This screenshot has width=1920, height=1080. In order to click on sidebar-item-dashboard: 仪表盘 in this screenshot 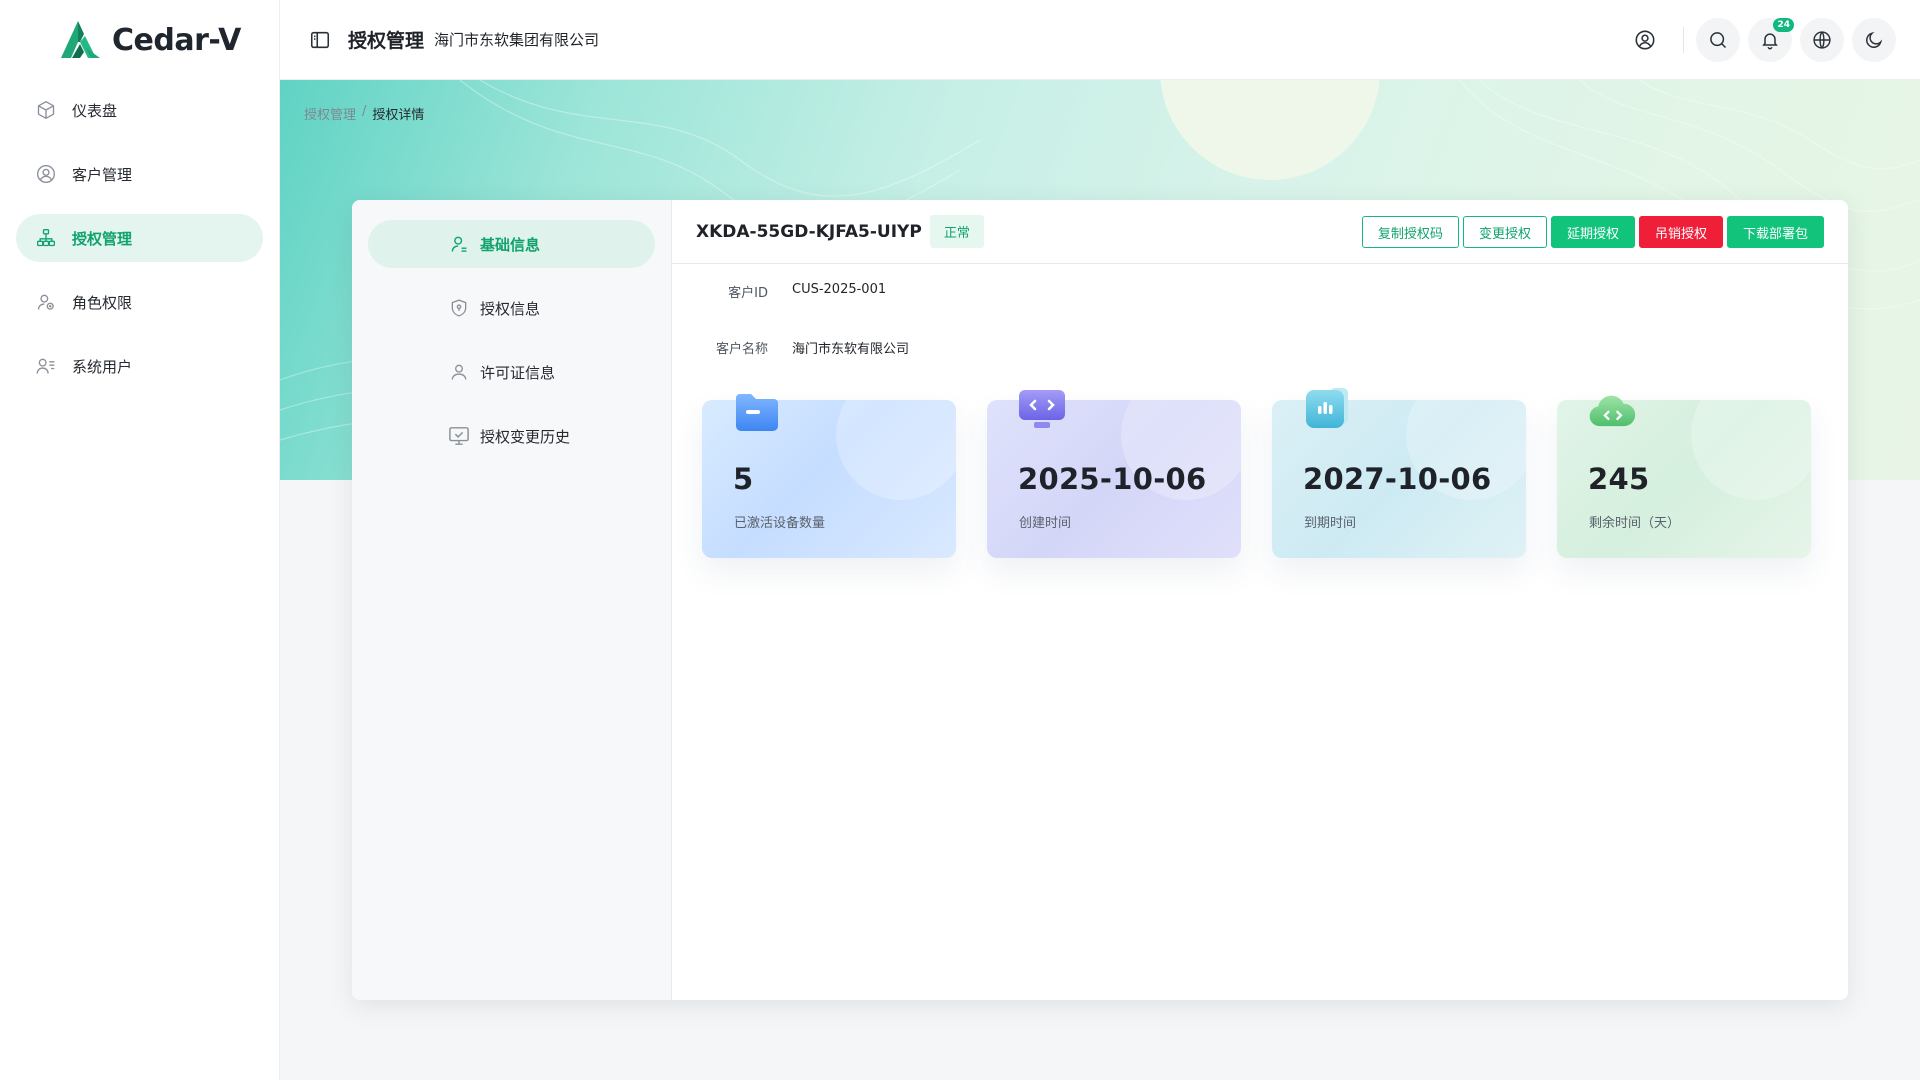, I will do `click(139, 110)`.